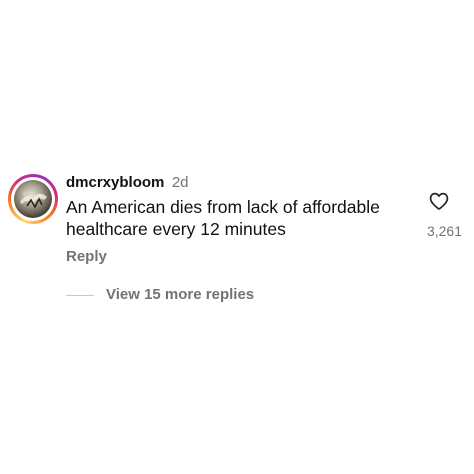  I want to click on comment-timestamp: 2d, so click(180, 182).